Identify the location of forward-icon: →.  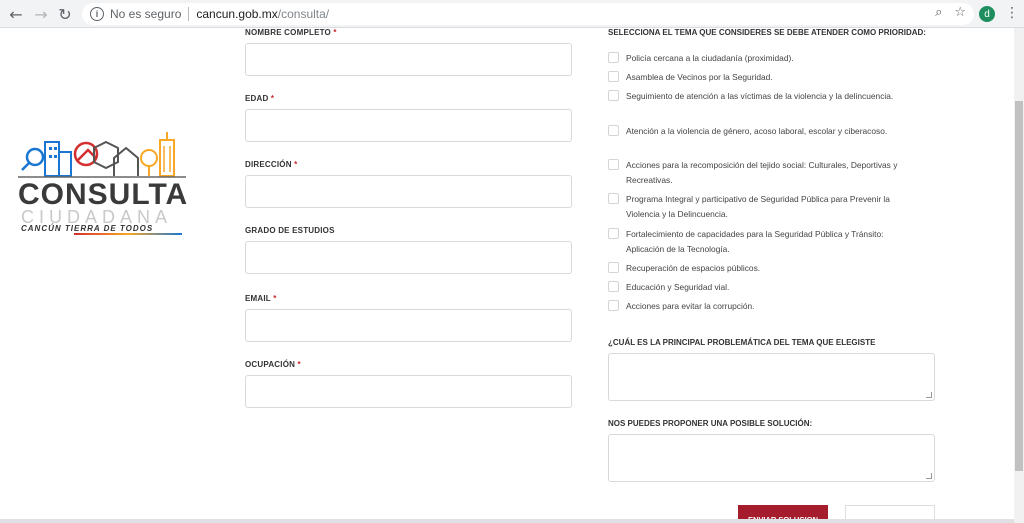
(41, 14).